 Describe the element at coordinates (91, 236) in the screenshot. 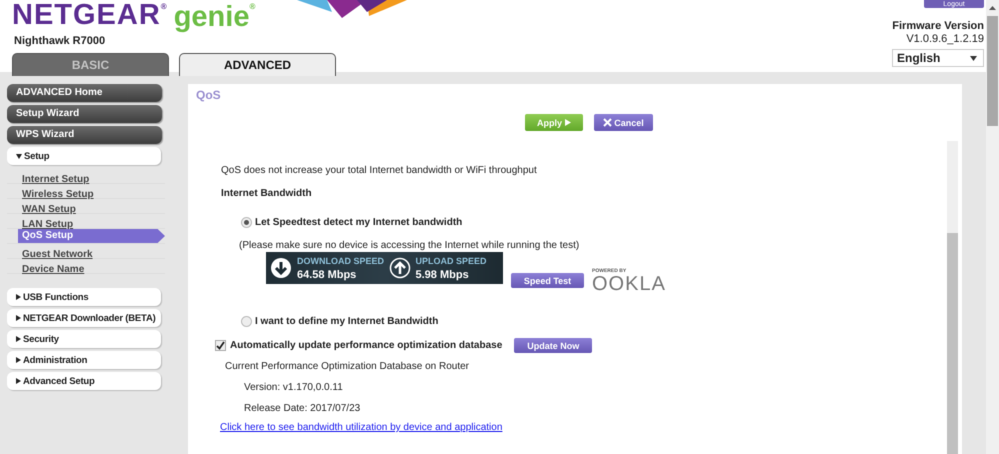

I see `submenu-link: QoS Setup` at that location.